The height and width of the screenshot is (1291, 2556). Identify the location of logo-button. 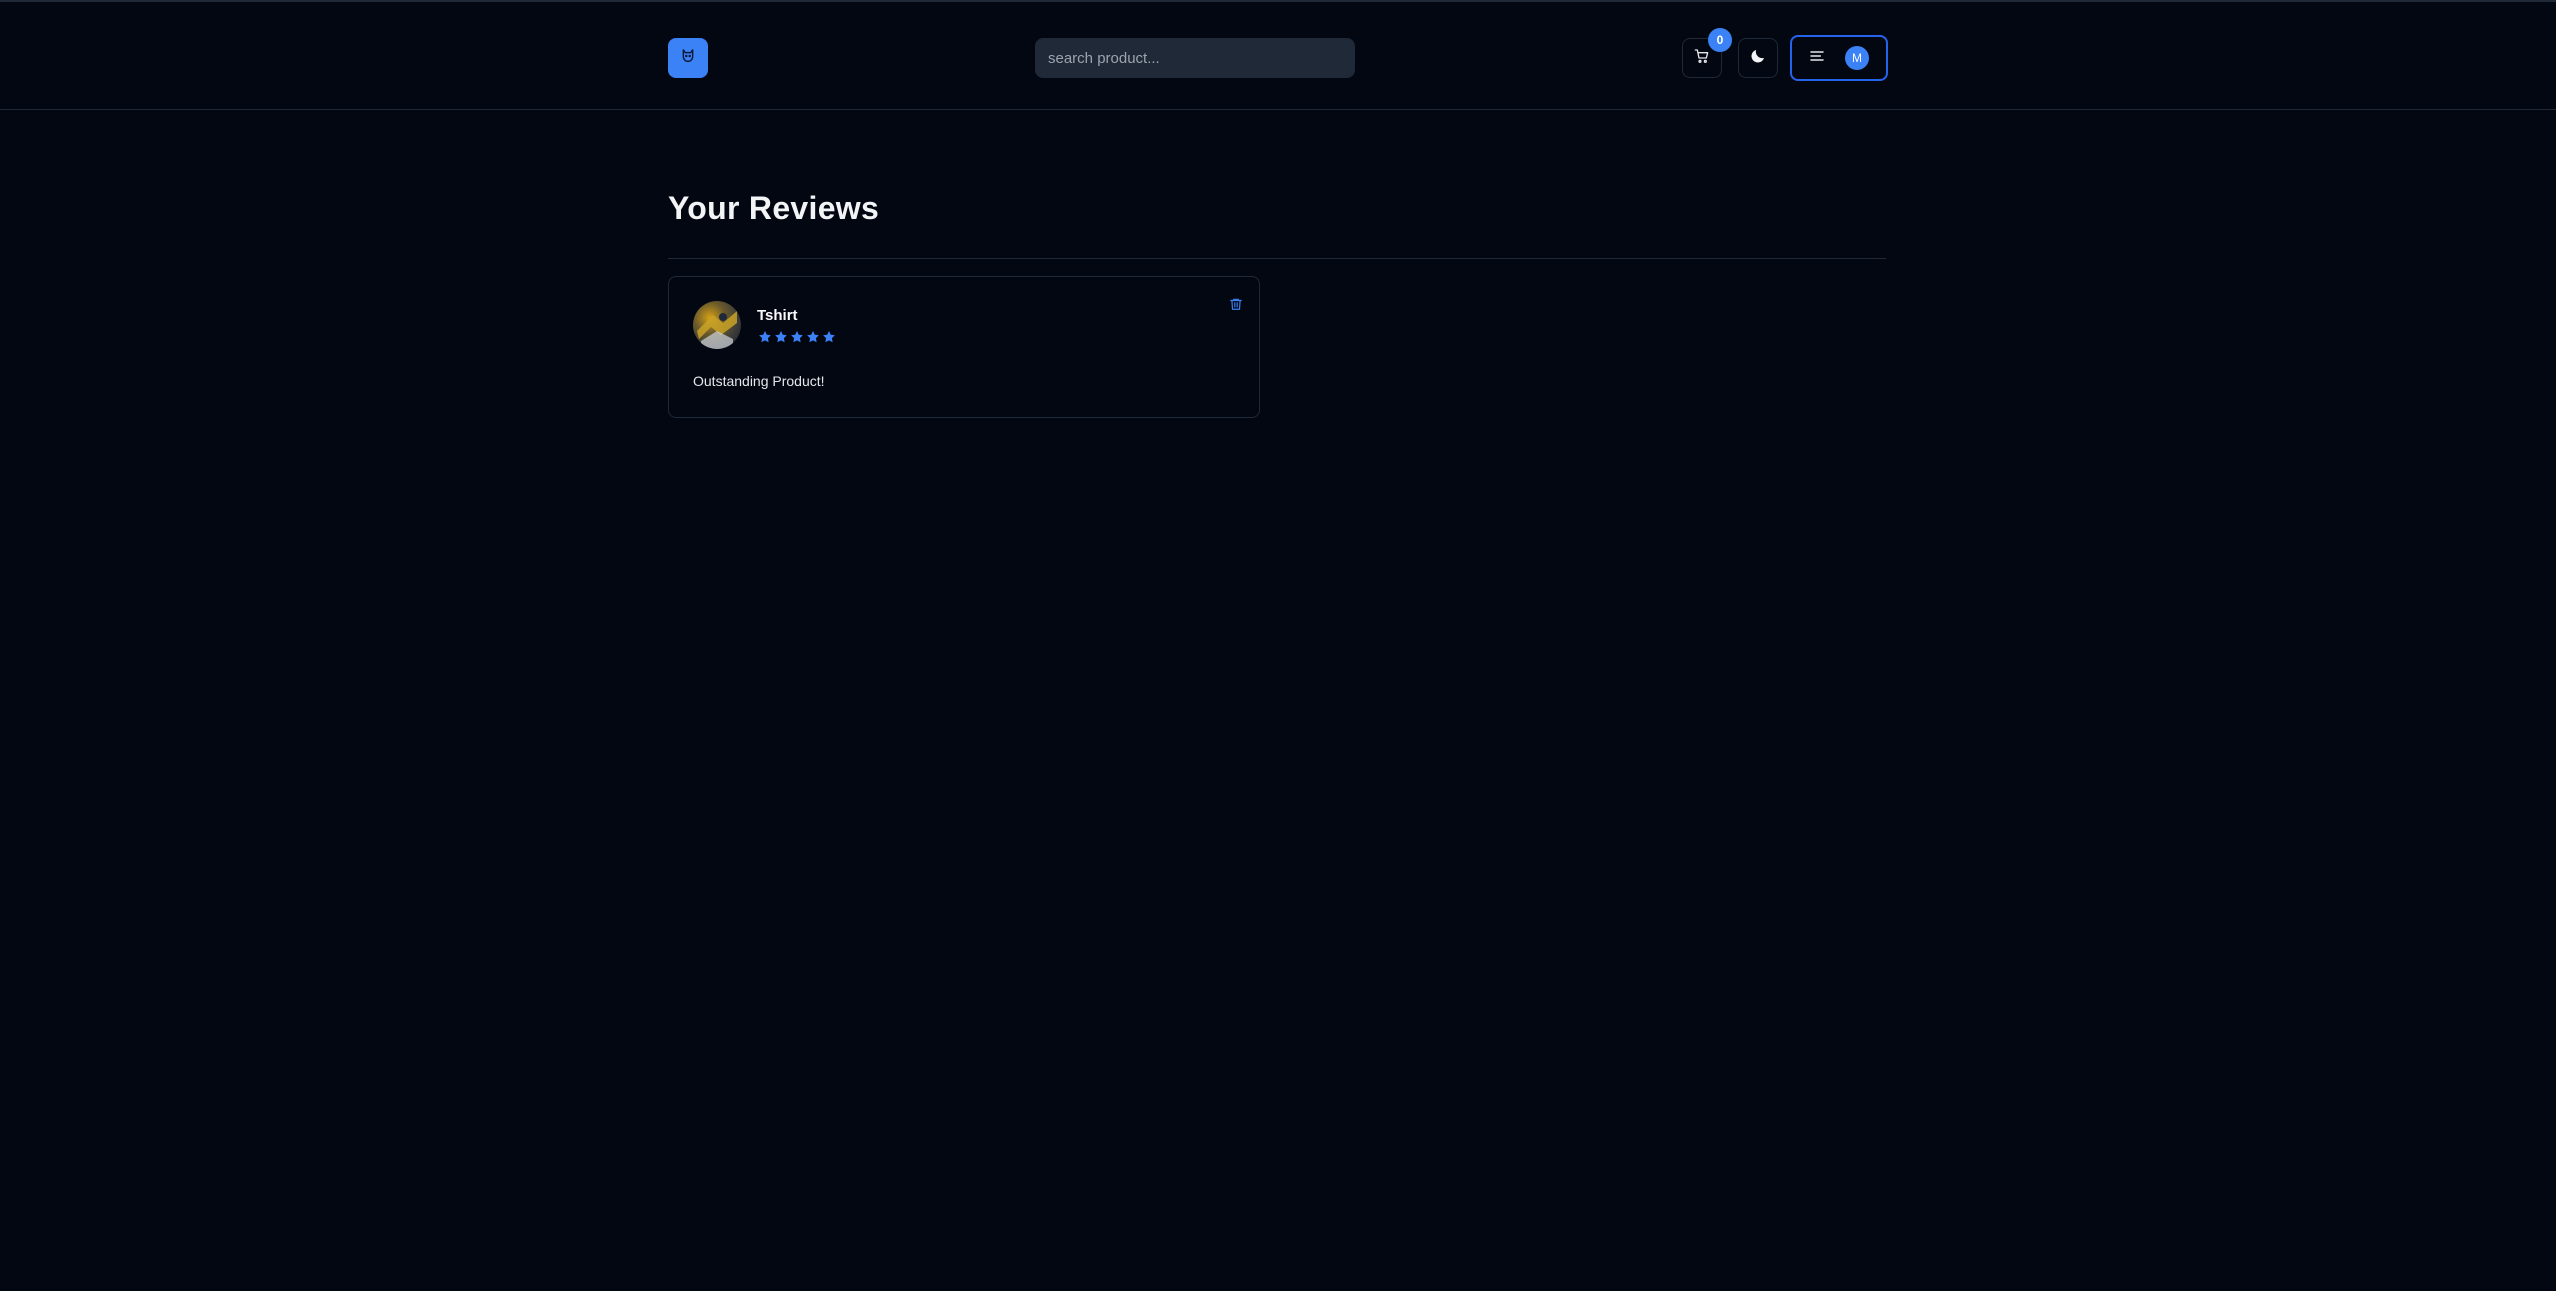
(688, 58).